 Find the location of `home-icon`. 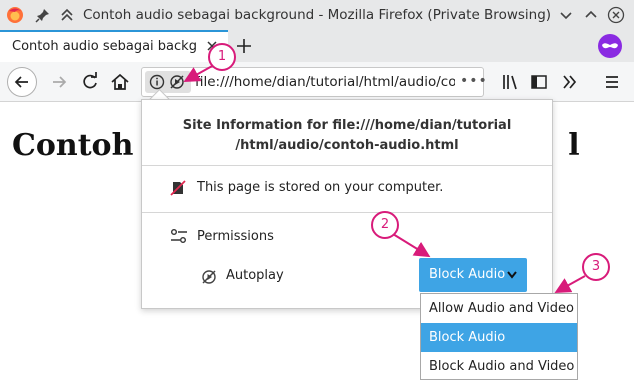

home-icon is located at coordinates (120, 82).